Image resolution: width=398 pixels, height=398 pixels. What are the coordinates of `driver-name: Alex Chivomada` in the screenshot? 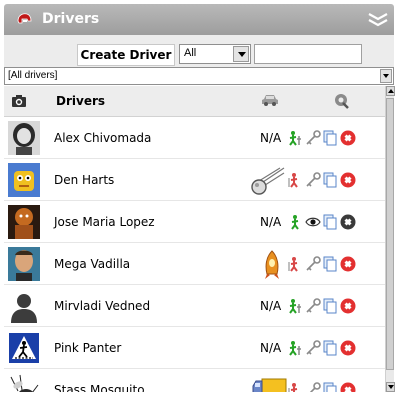 It's located at (103, 138).